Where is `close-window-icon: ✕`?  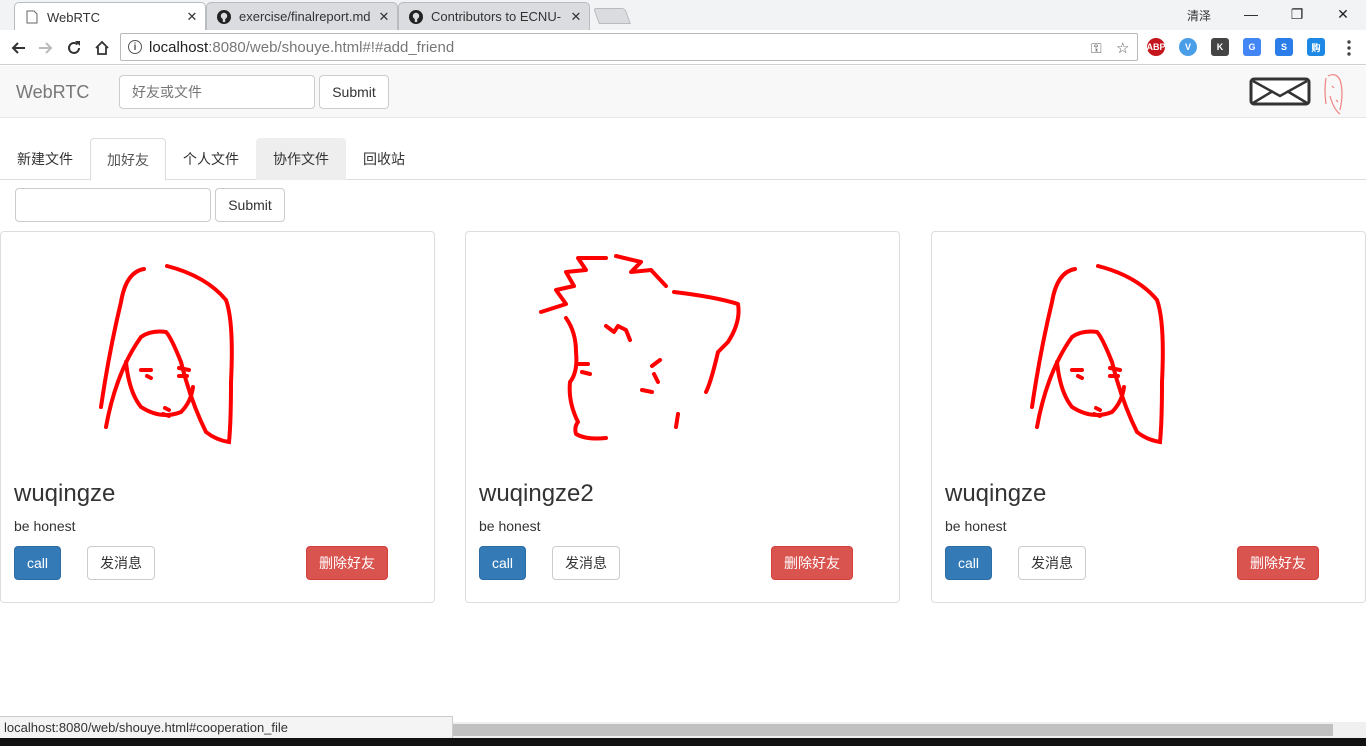 close-window-icon: ✕ is located at coordinates (1343, 14).